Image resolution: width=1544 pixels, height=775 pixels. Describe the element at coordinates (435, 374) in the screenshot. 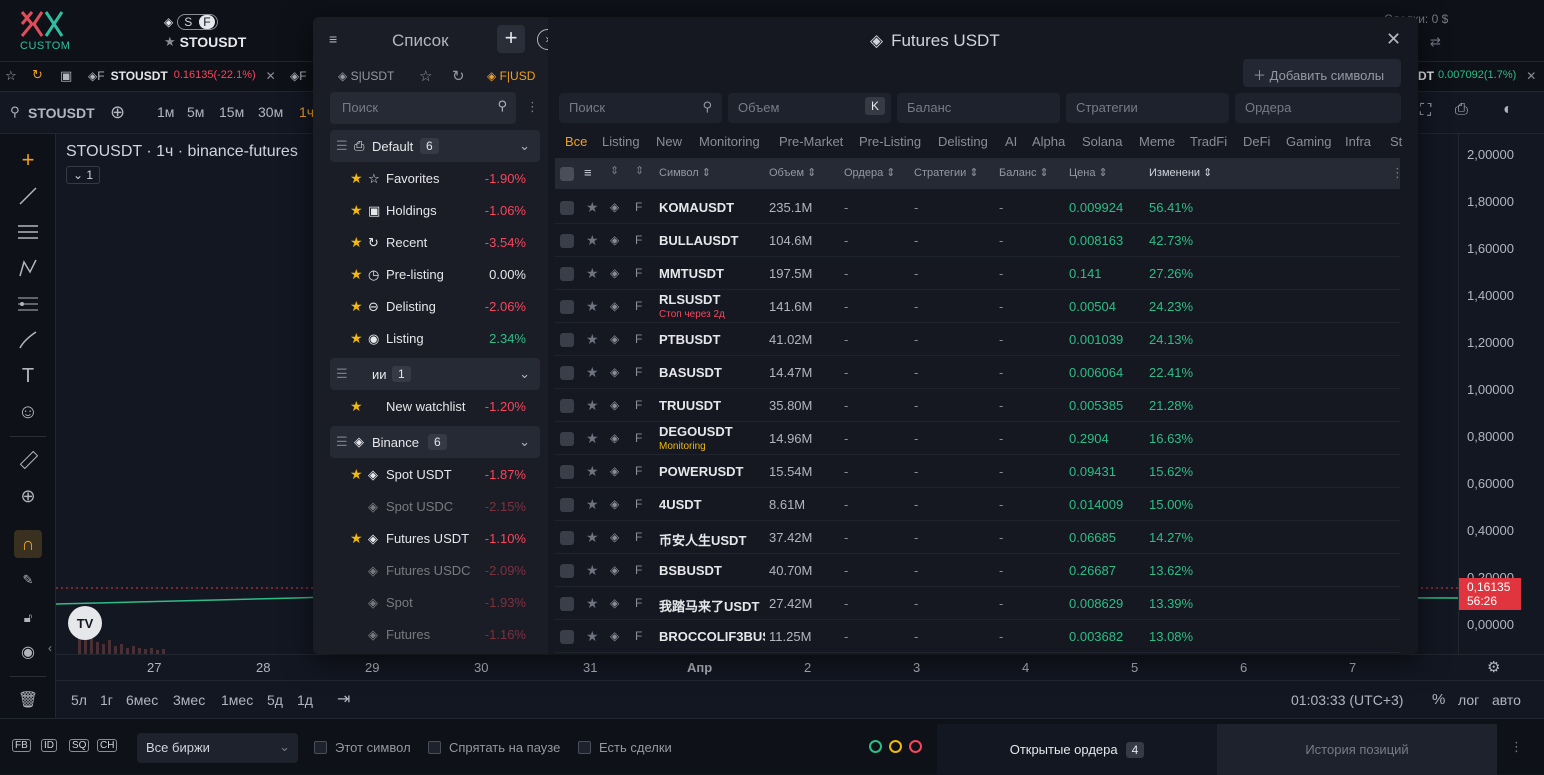

I see `watchlist-group-ii: ☰ ии 1 ⌄` at that location.